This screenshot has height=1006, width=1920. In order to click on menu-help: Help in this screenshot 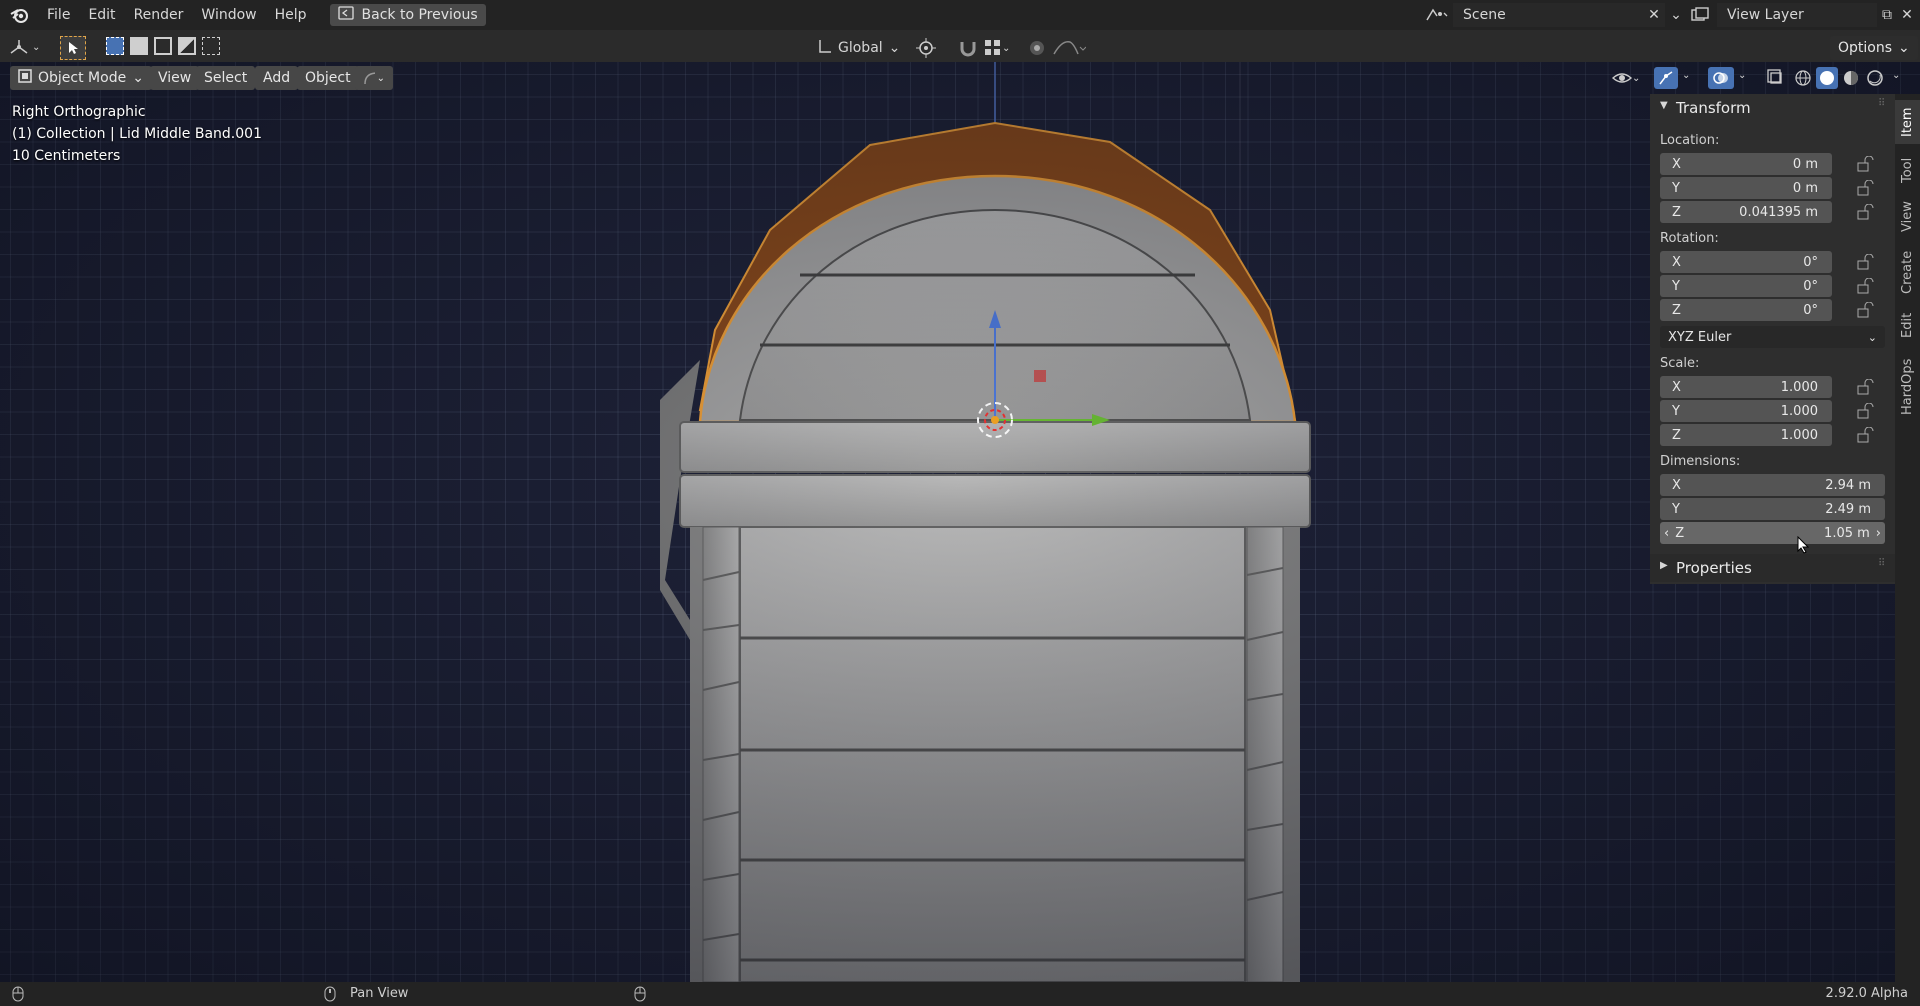, I will do `click(291, 15)`.